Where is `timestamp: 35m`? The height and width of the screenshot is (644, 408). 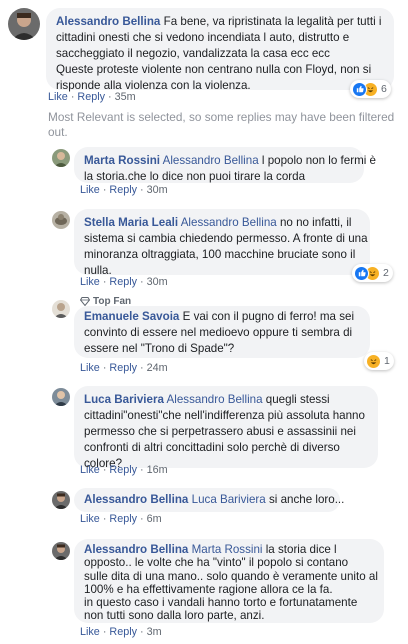
timestamp: 35m is located at coordinates (125, 97).